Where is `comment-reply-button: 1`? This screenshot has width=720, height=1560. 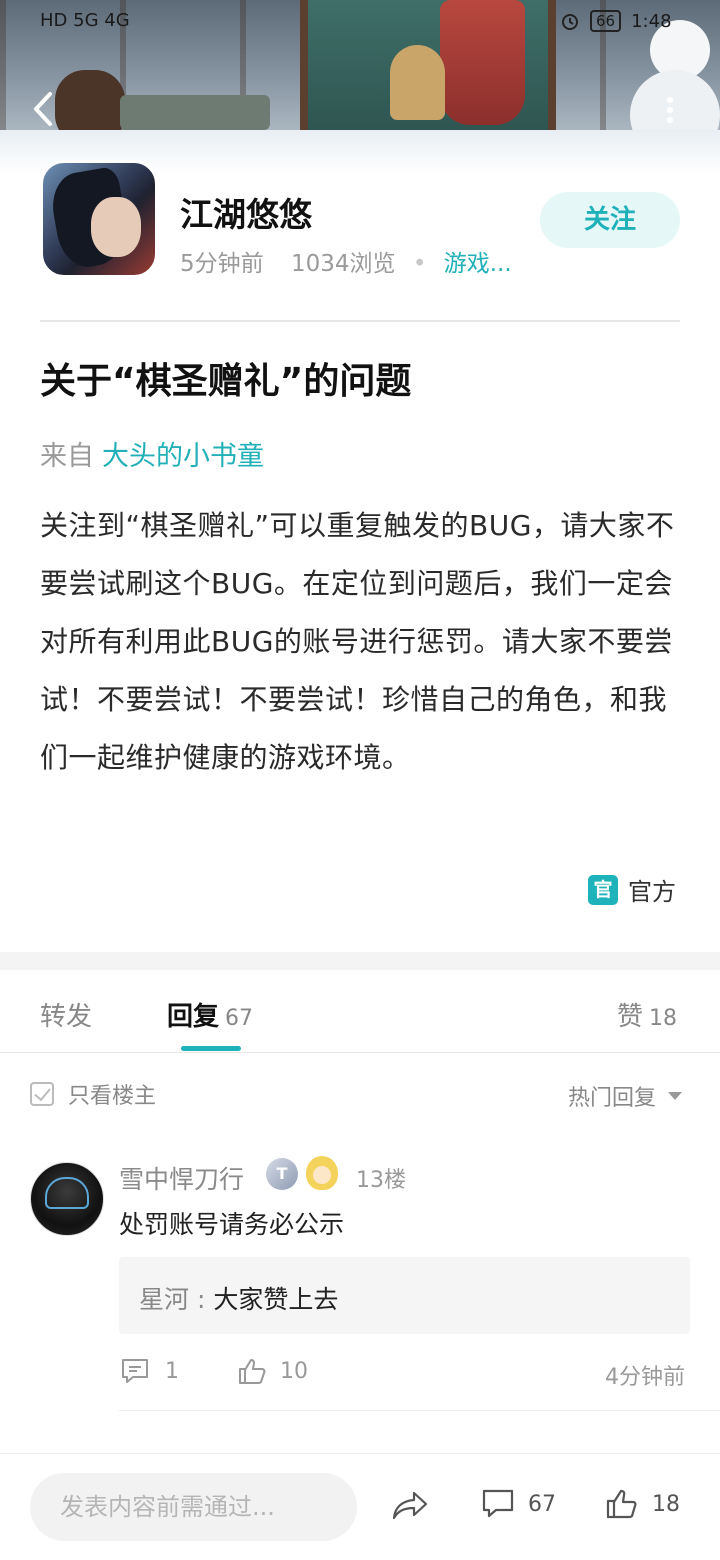 comment-reply-button: 1 is located at coordinates (149, 1371).